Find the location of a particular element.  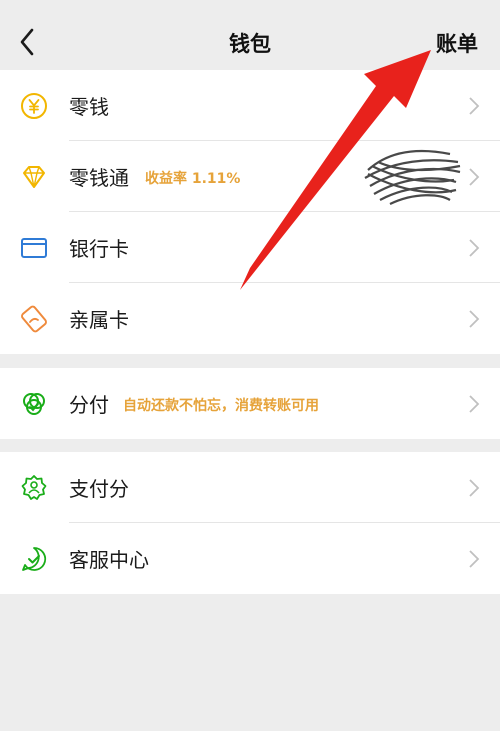

row-label: 支付分 is located at coordinates (99, 489).